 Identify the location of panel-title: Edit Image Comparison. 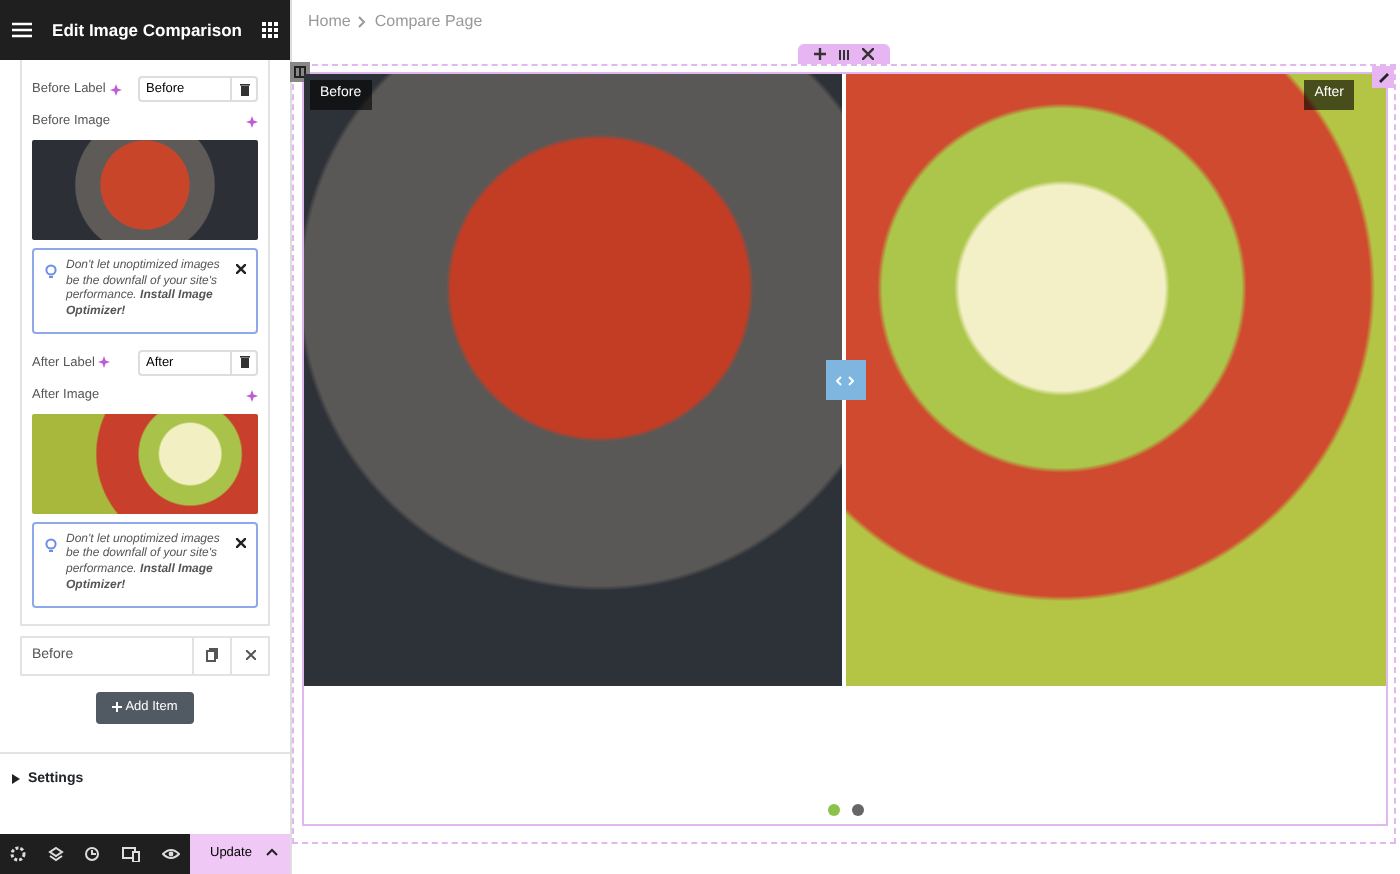
(147, 30).